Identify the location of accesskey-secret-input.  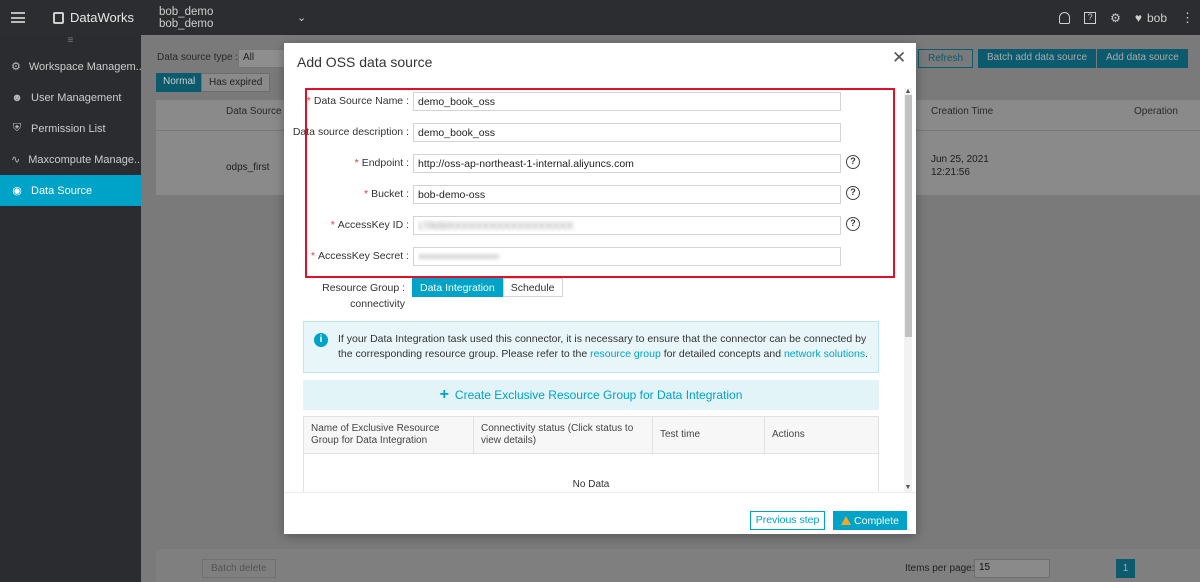
(627, 256).